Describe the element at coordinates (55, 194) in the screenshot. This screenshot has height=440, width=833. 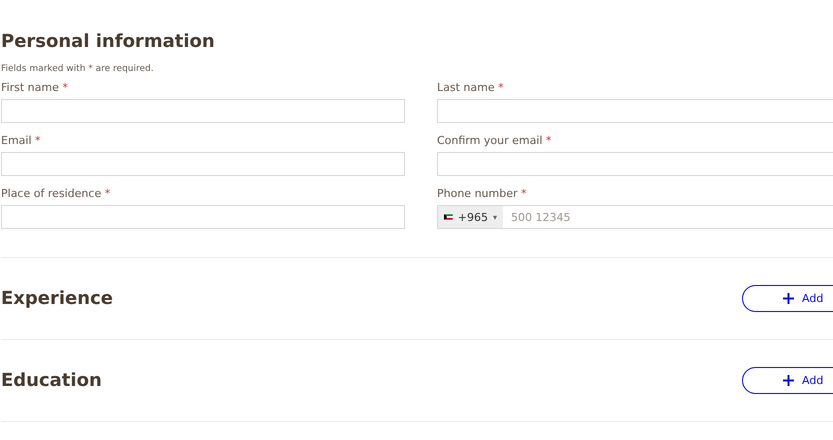
I see `field-label: Place of residence *` at that location.